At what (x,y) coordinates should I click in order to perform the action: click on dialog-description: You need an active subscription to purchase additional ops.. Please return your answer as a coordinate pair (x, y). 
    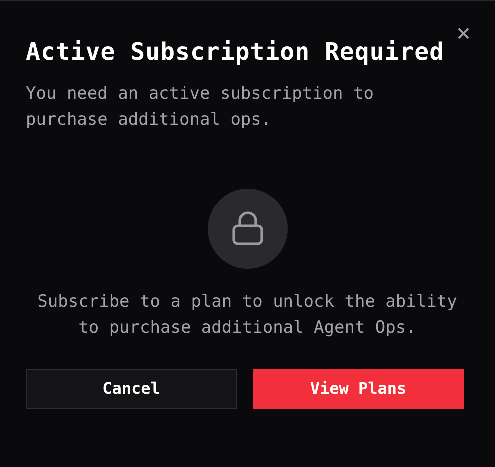
    Looking at the image, I should click on (200, 107).